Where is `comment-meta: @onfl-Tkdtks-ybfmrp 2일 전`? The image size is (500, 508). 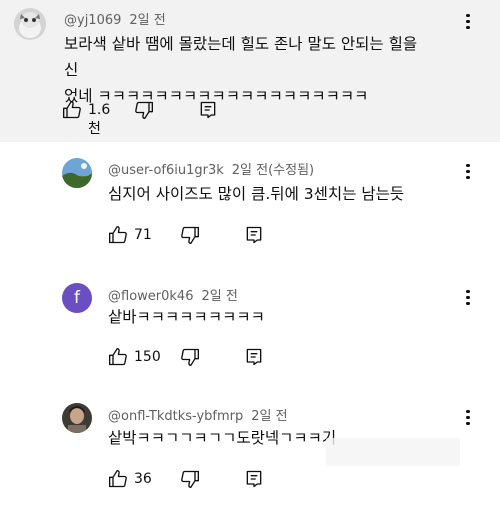
comment-meta: @onfl-Tkdtks-ybfmrp 2일 전 is located at coordinates (198, 414).